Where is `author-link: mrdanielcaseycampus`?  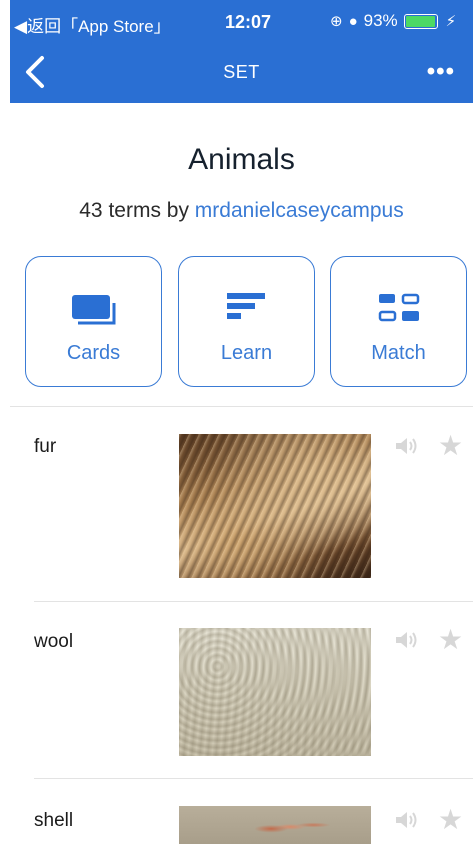 author-link: mrdanielcaseycampus is located at coordinates (299, 210).